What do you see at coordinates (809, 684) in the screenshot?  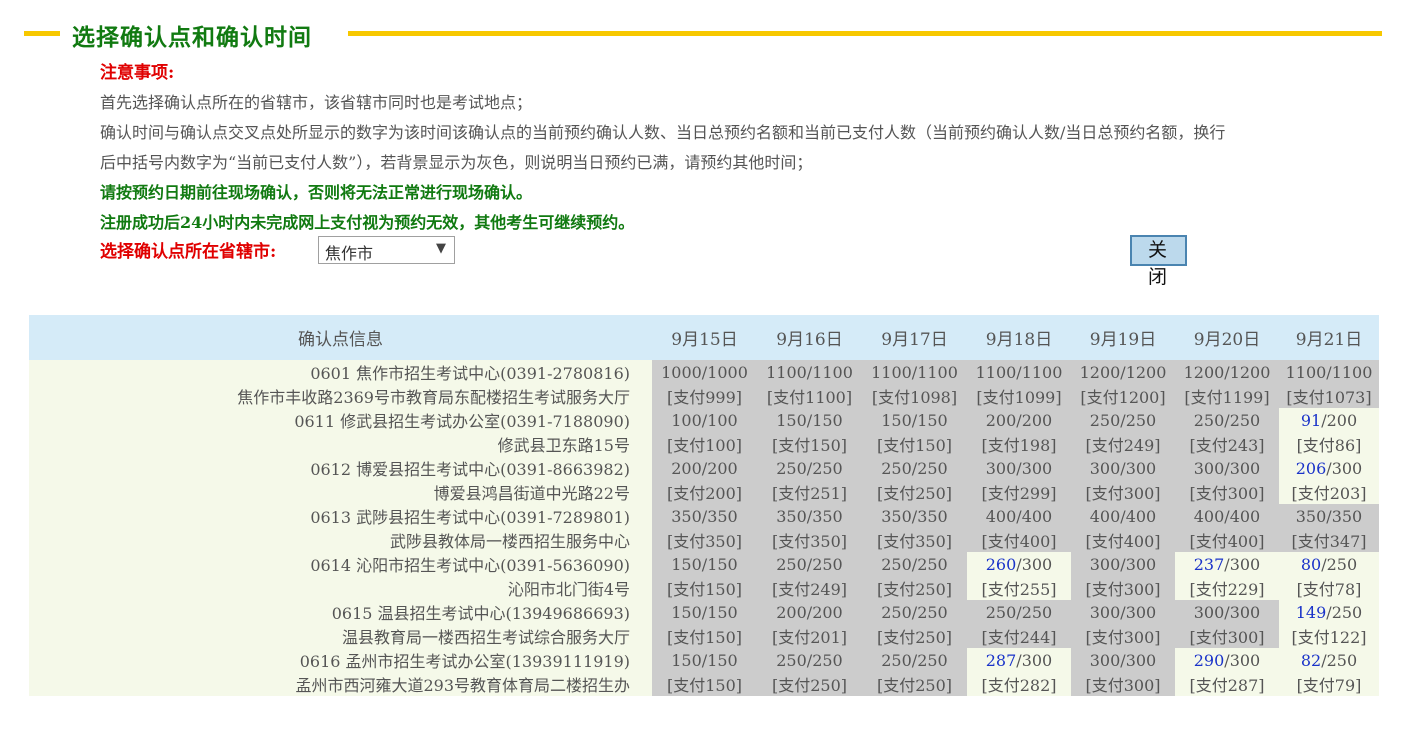 I see `slot-paid: [支付250]` at bounding box center [809, 684].